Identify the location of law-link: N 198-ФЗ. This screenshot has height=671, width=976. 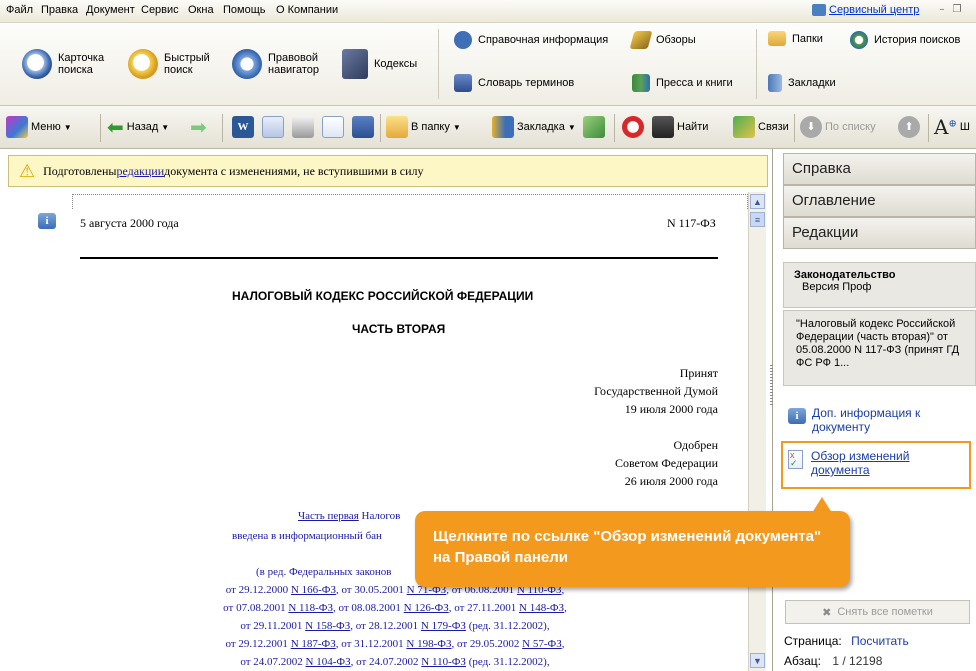
(428, 644).